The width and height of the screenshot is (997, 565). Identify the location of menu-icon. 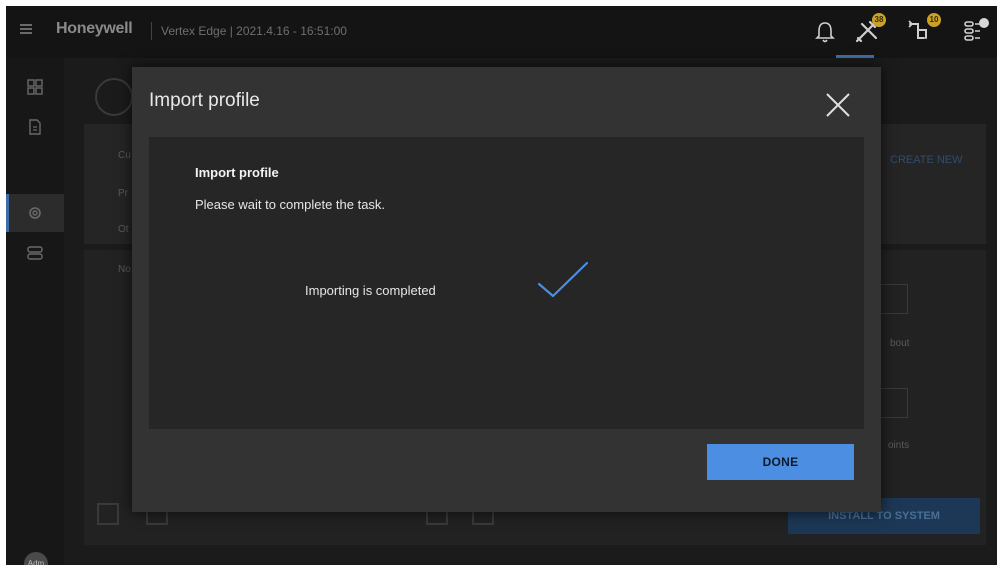
(26, 29).